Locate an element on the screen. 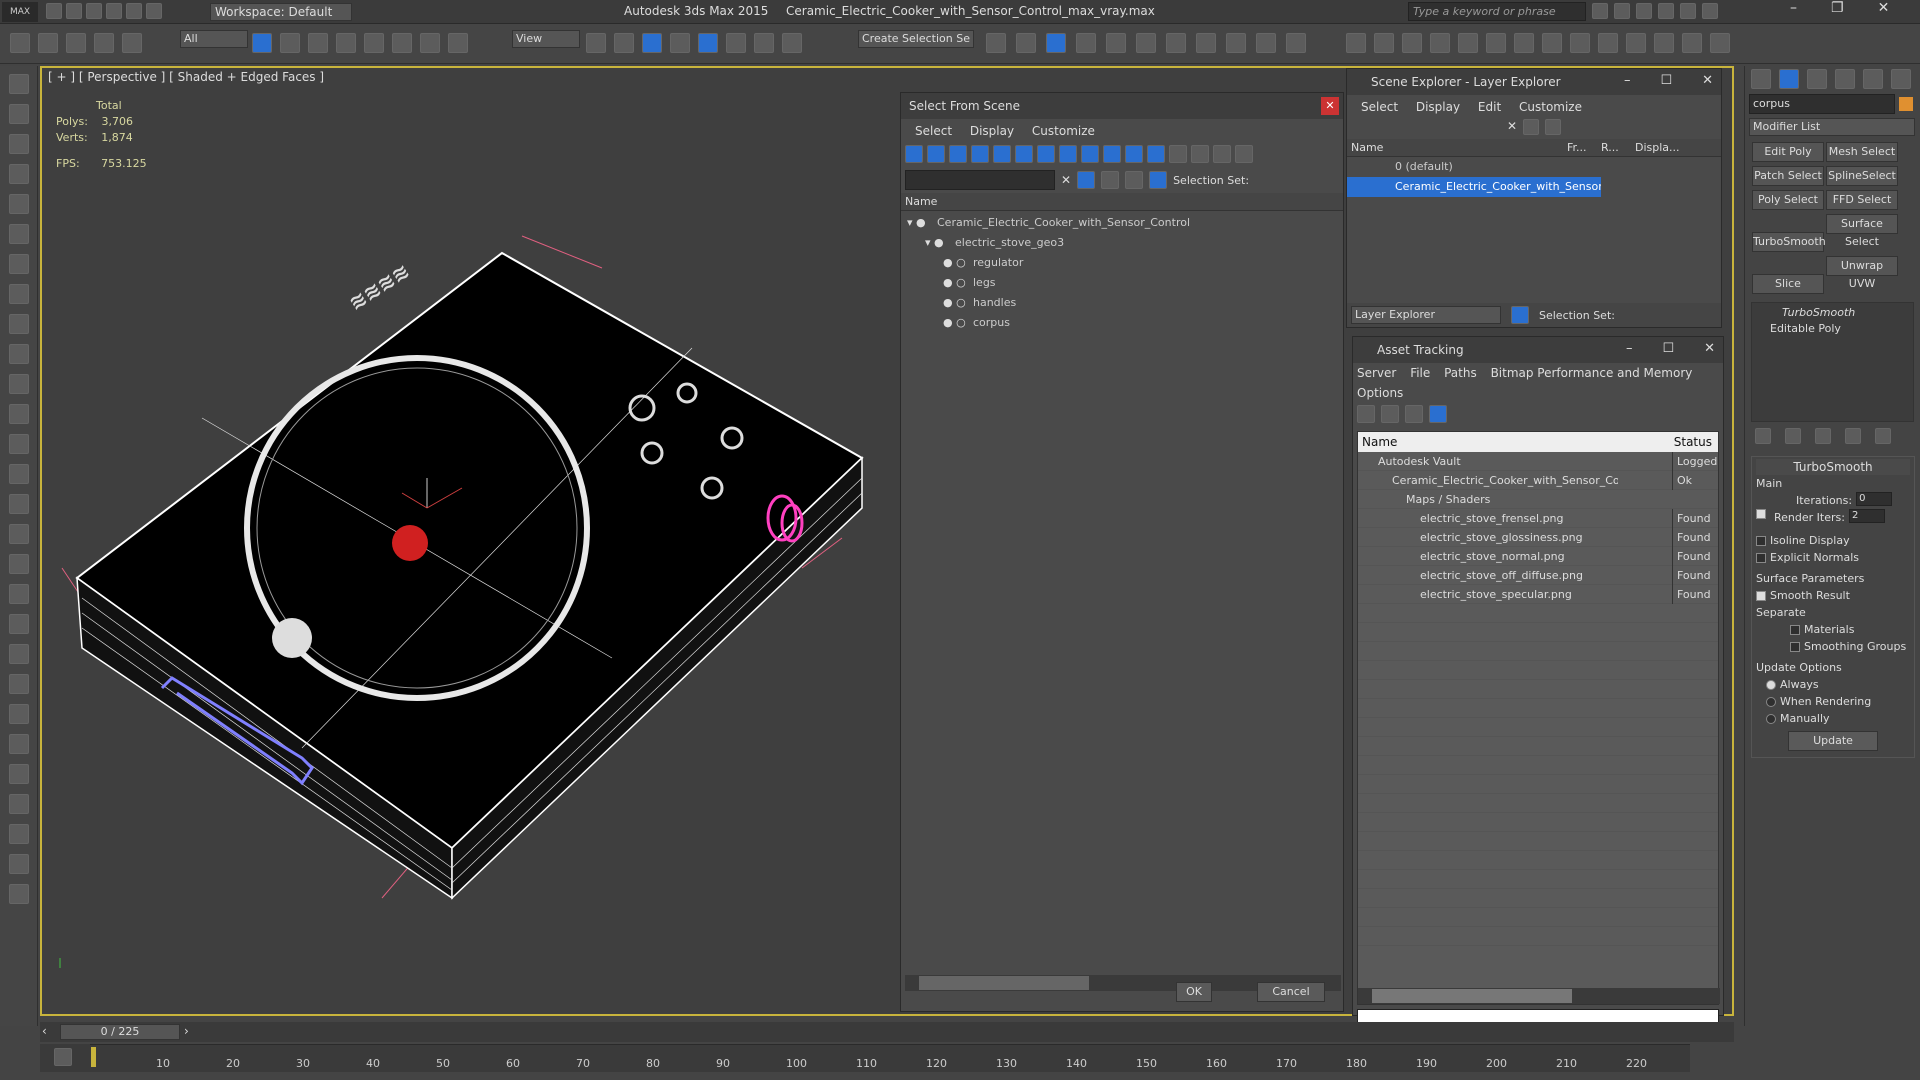  column-name-header: Name is located at coordinates (1122, 202).